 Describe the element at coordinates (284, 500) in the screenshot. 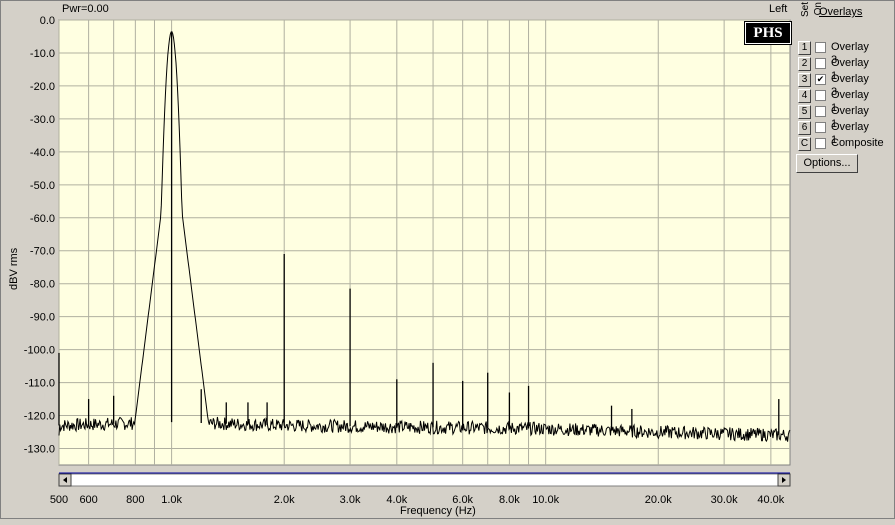

I see `x-tick-label: 2.0k` at that location.